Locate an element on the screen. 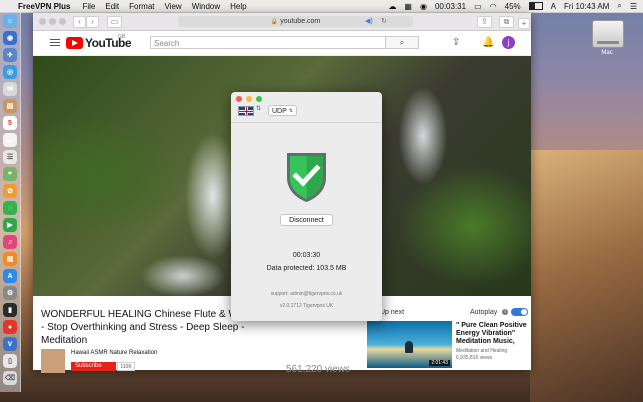 This screenshot has width=643, height=402. view-count: 561,220 views is located at coordinates (318, 369).